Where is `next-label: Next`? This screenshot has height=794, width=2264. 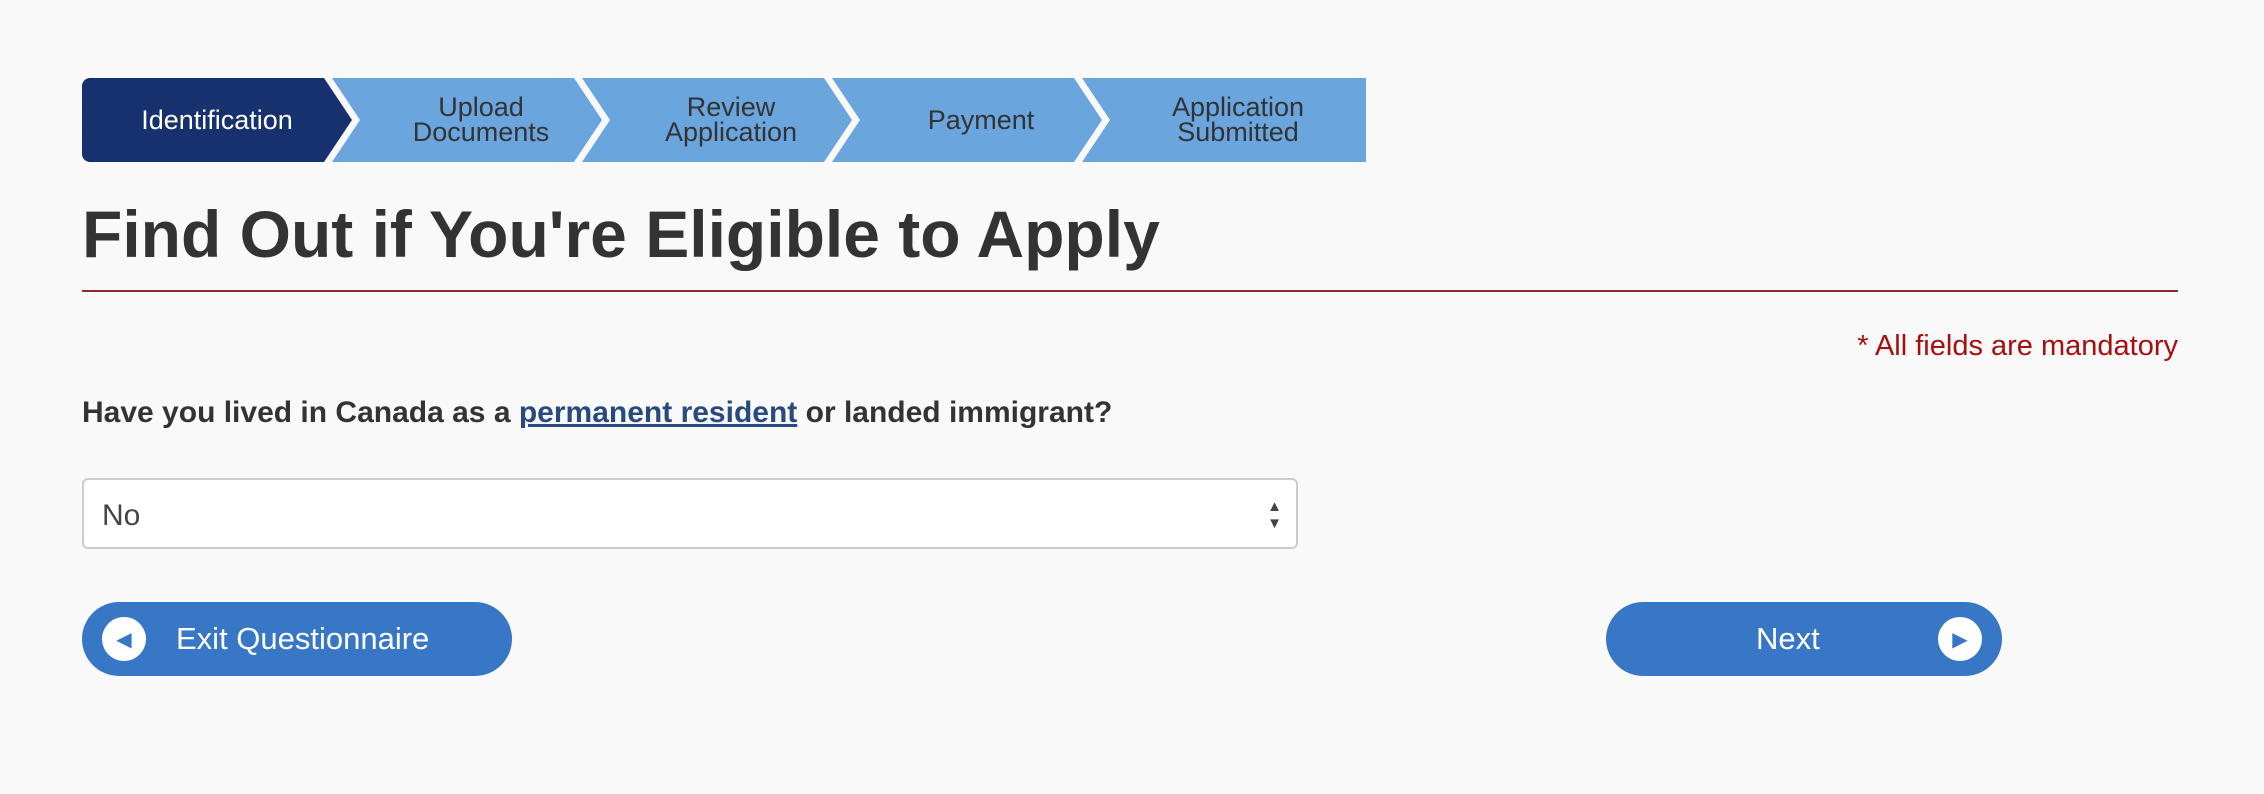
next-label: Next is located at coordinates (1788, 638).